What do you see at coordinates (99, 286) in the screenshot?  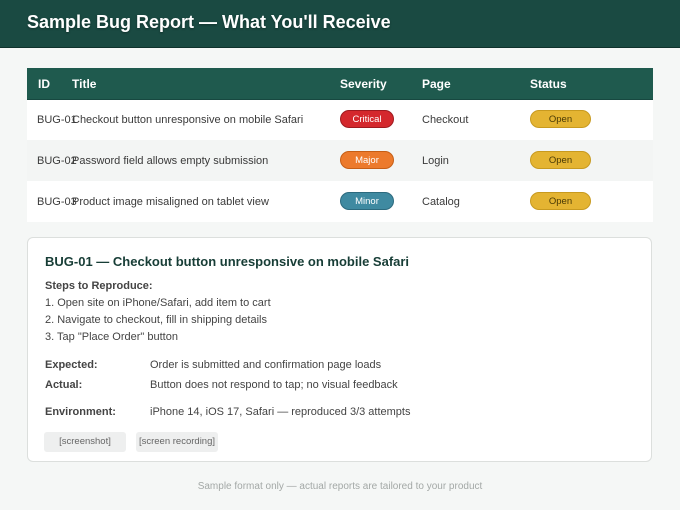 I see `steps-label: Steps to Reproduce:` at bounding box center [99, 286].